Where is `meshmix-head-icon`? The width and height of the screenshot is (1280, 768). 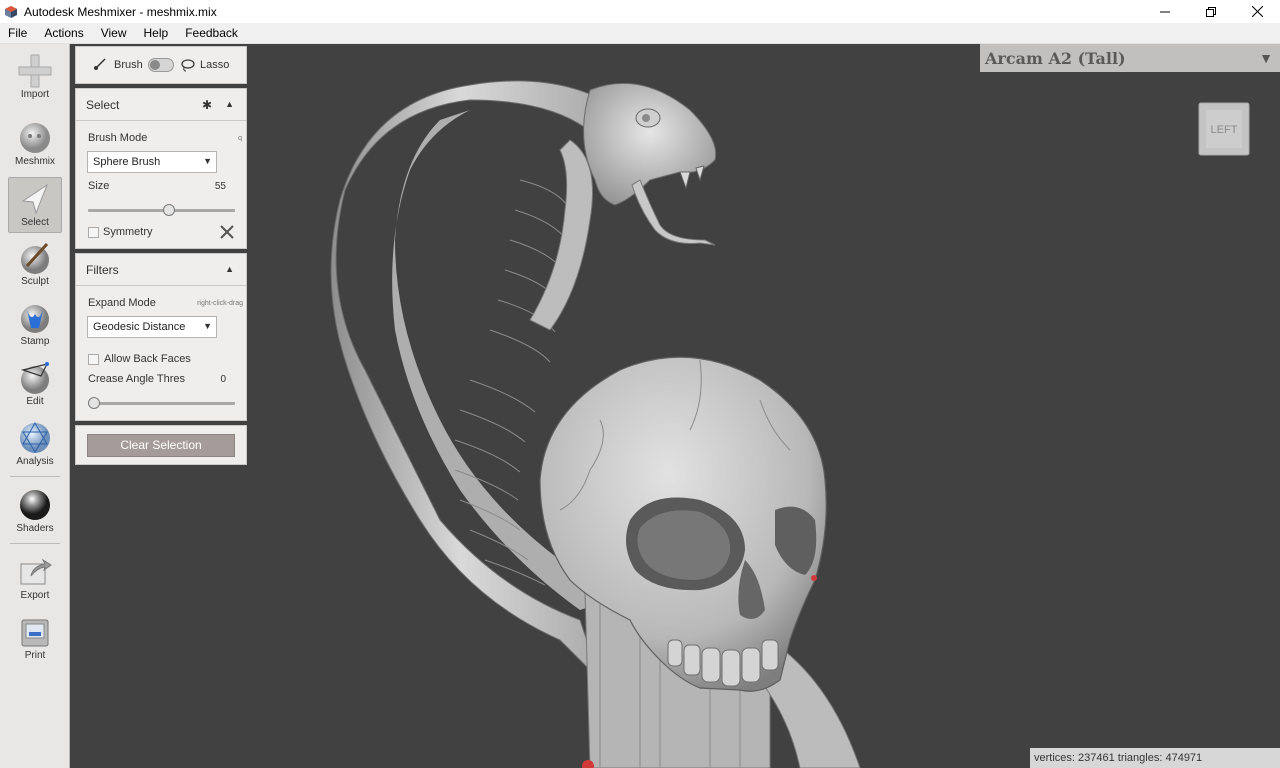
meshmix-head-icon is located at coordinates (35, 138).